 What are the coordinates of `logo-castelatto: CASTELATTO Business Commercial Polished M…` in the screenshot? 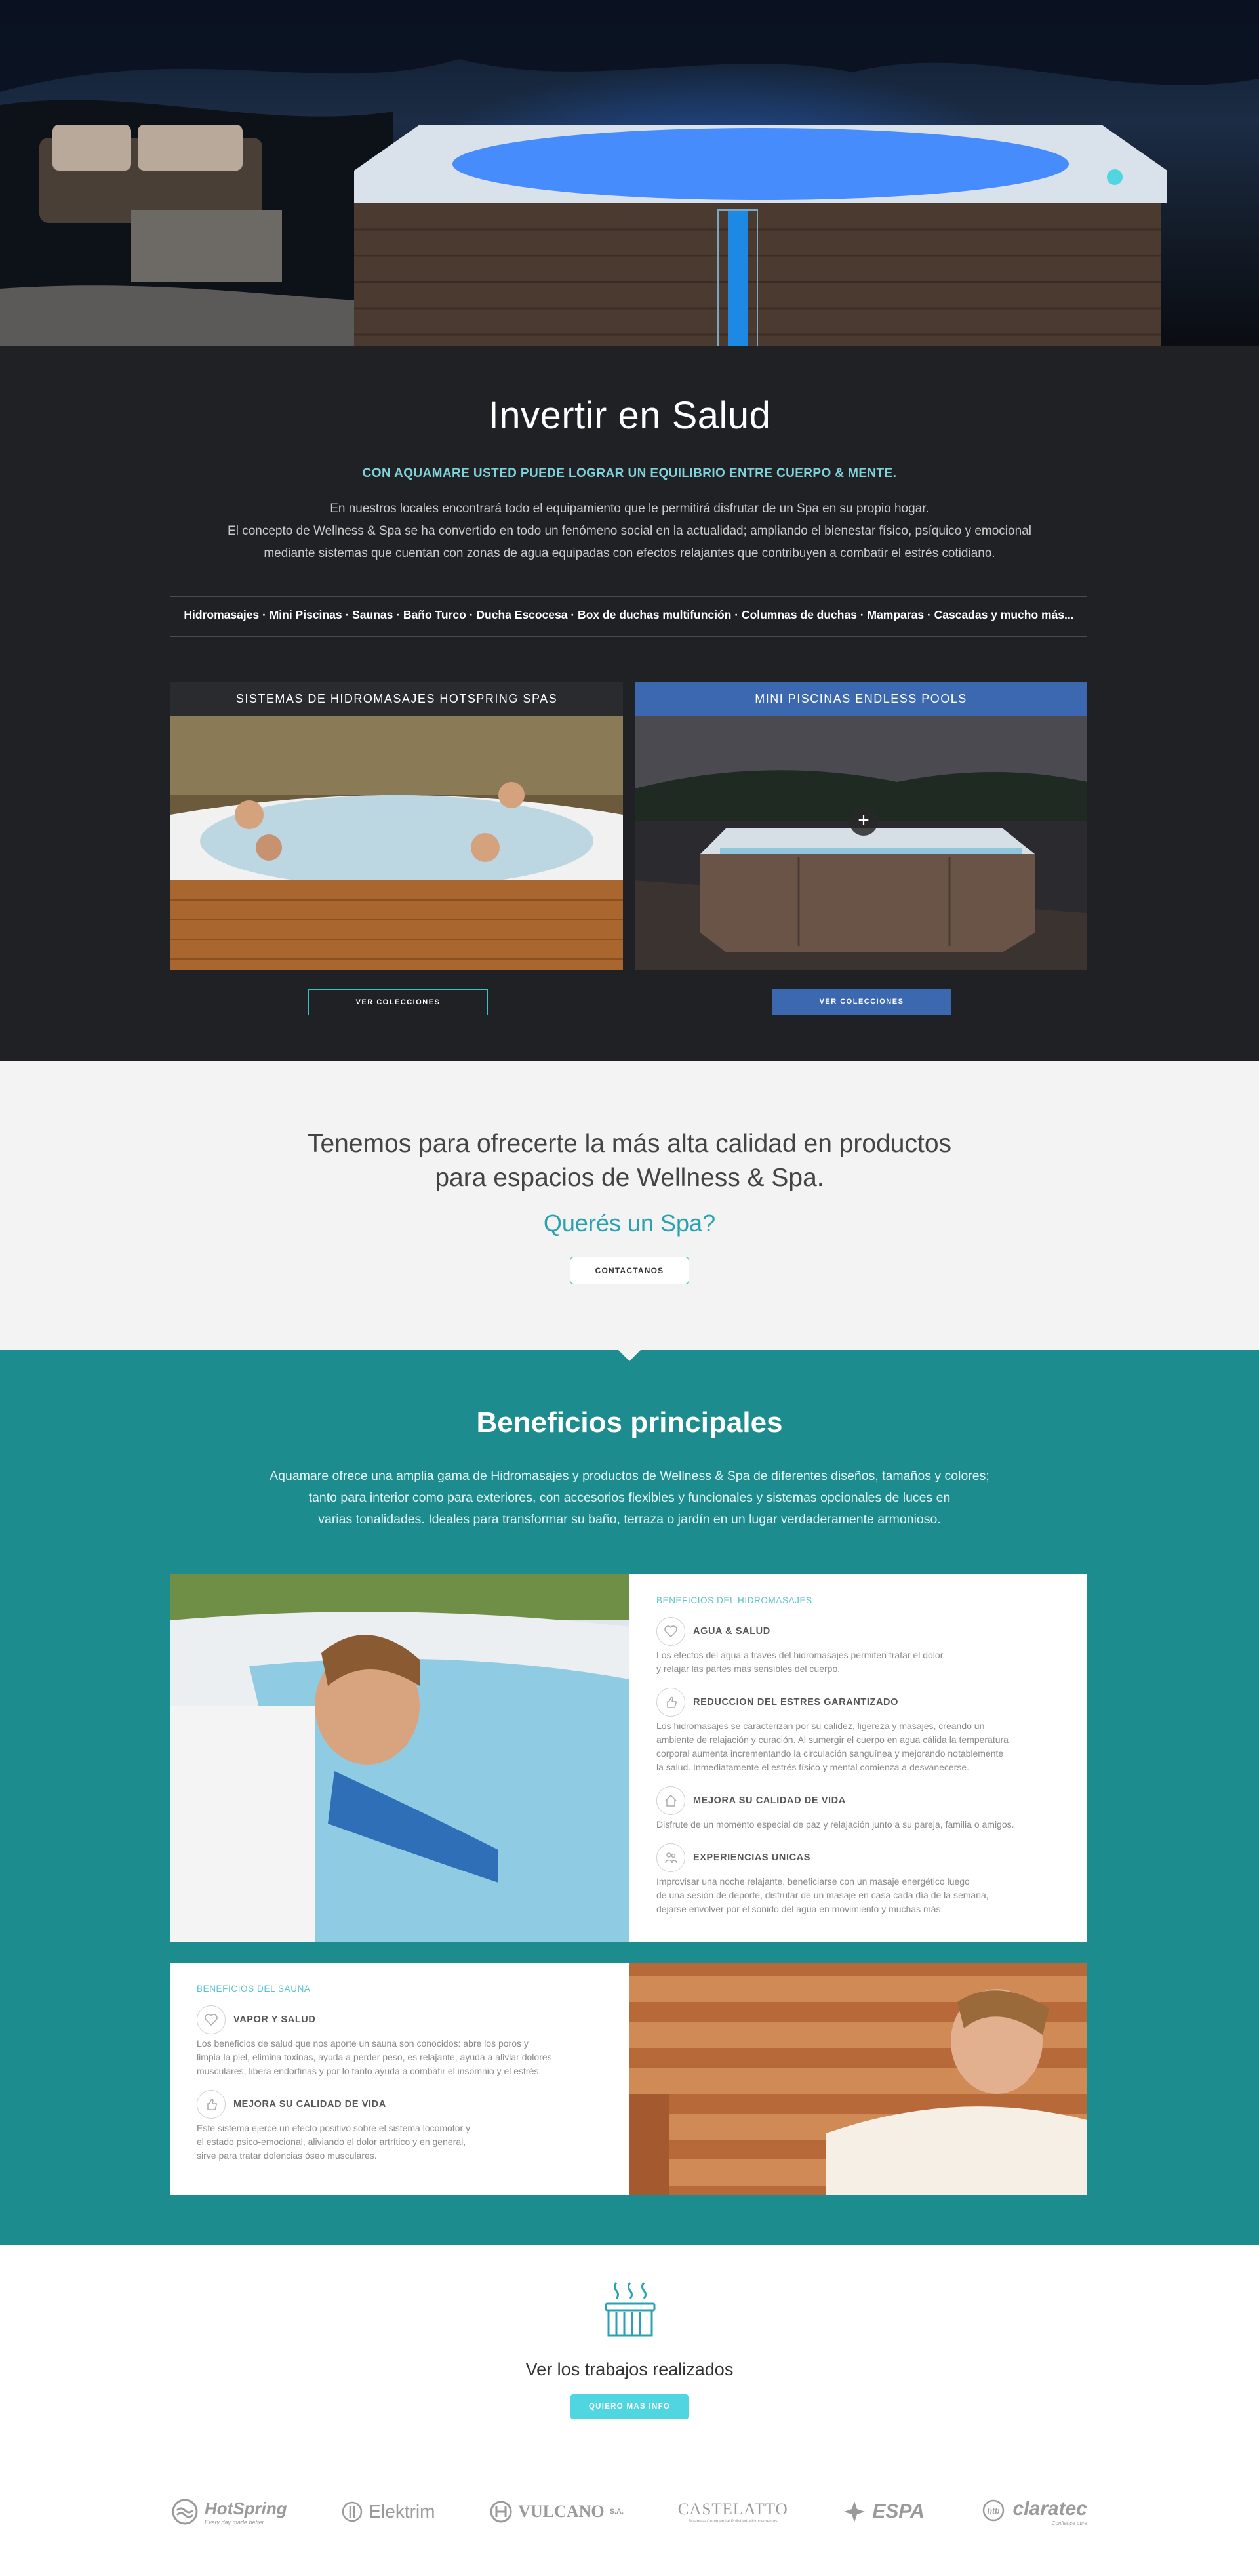 It's located at (733, 2512).